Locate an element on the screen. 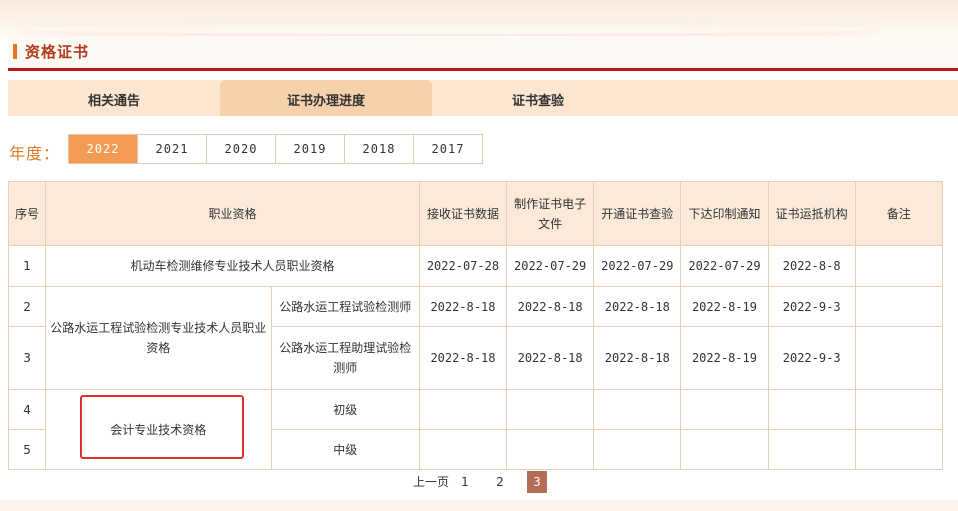 This screenshot has width=958, height=511. section-divider is located at coordinates (483, 69).